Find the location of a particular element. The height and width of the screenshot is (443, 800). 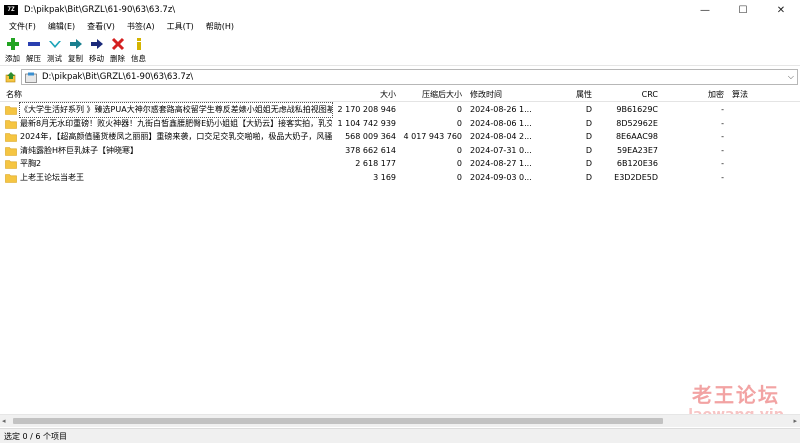

file-size: 3 169 is located at coordinates (384, 177).